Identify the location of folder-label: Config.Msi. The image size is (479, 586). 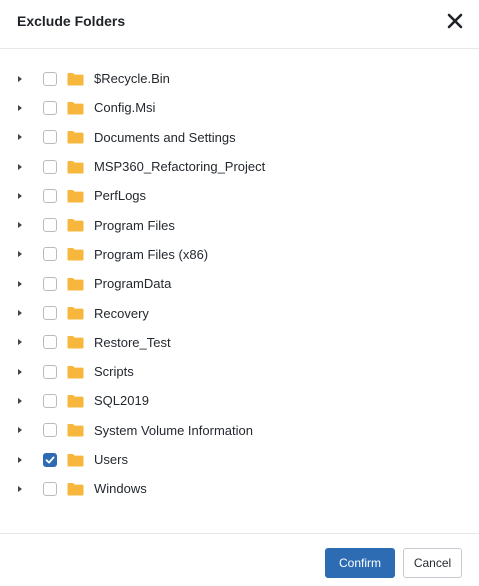
(125, 108).